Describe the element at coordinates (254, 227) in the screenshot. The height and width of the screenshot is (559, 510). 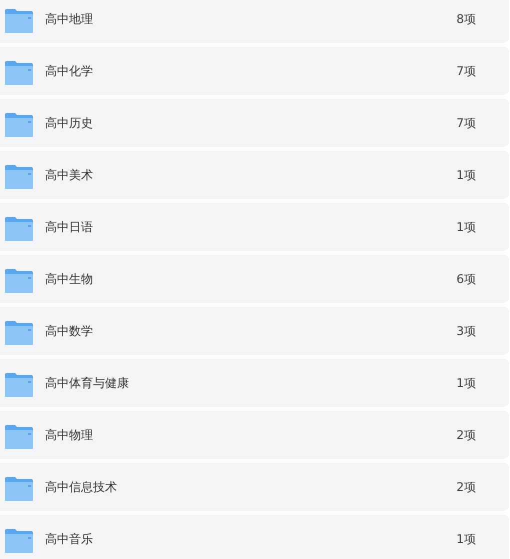
I see `folder-row: 高中日语 1项` at that location.